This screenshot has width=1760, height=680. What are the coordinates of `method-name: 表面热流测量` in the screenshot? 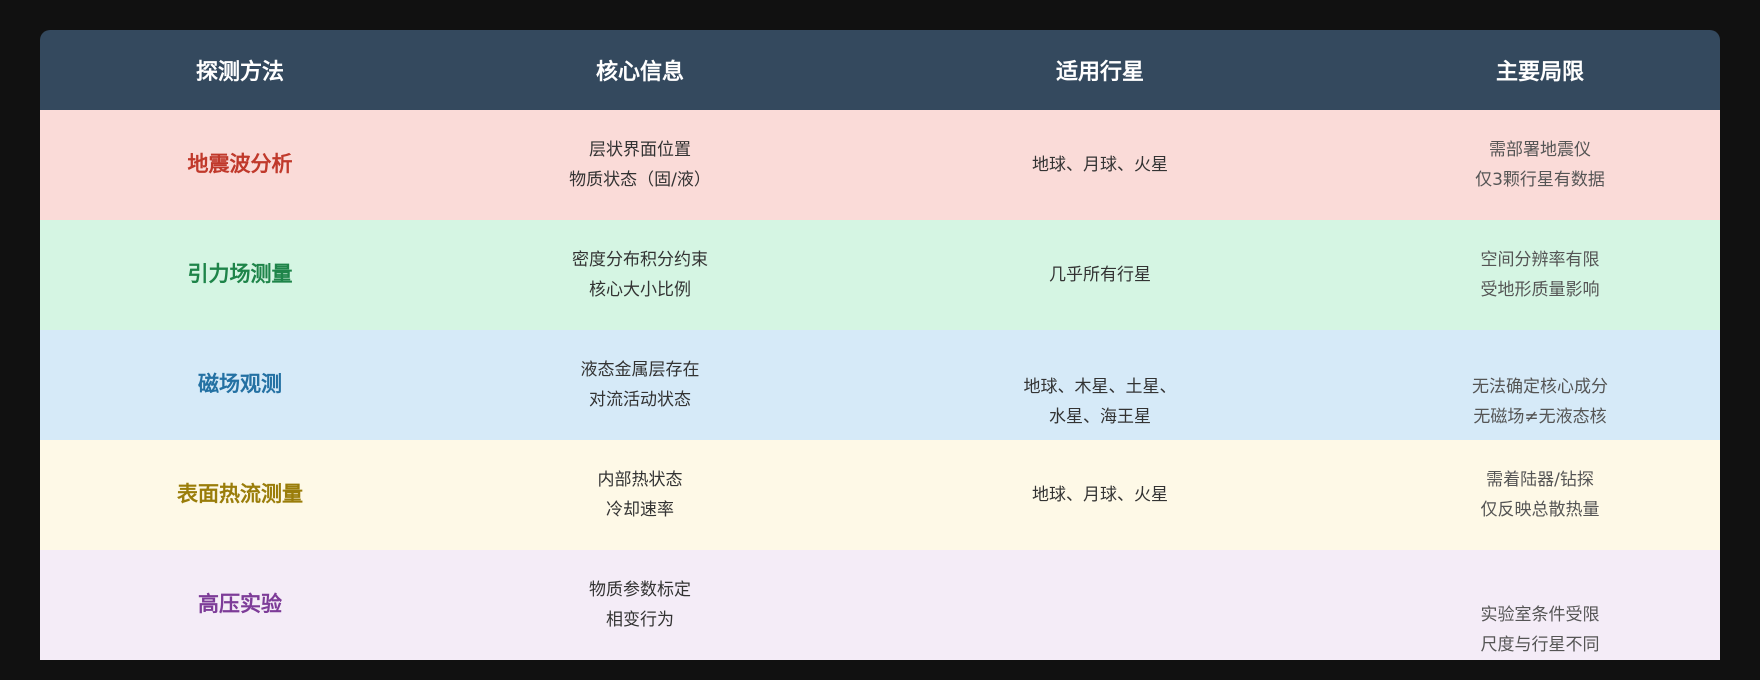 It's located at (240, 494).